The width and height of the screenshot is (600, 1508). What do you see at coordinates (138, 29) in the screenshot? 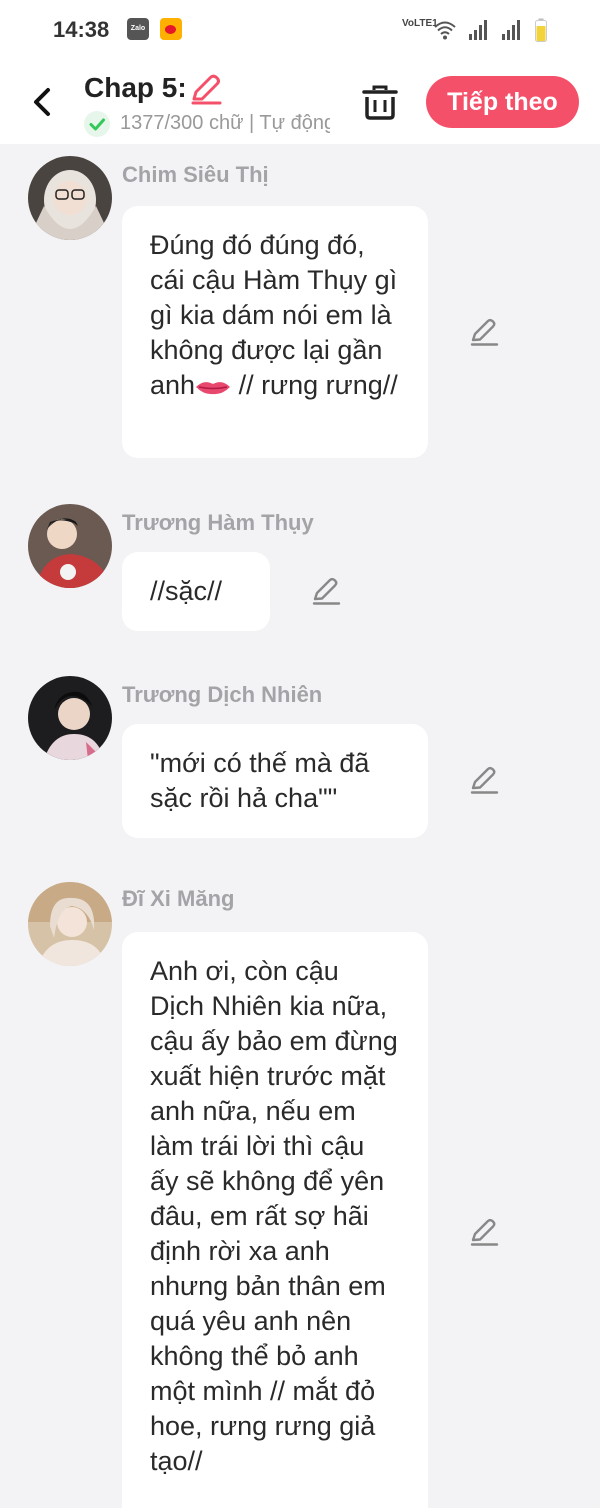
I see `zalo-icon: Zalo` at bounding box center [138, 29].